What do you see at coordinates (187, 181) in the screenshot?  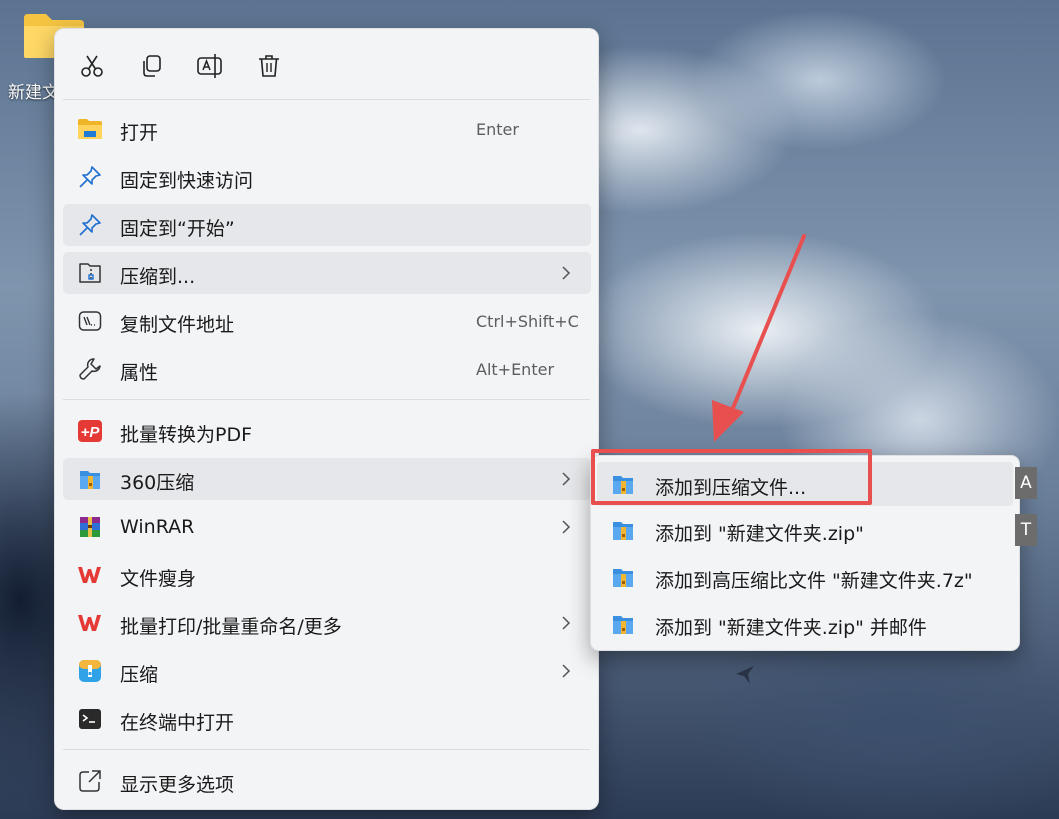 I see `menu-item-label: 固定到快速访问` at bounding box center [187, 181].